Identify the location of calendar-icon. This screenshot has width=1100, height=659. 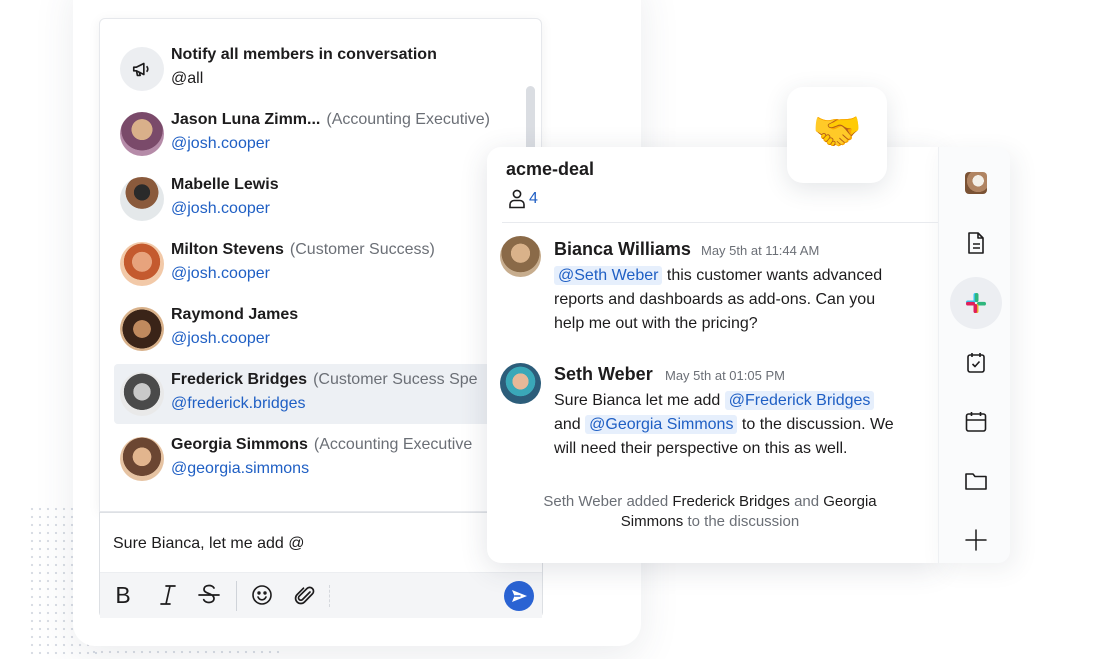
(976, 422).